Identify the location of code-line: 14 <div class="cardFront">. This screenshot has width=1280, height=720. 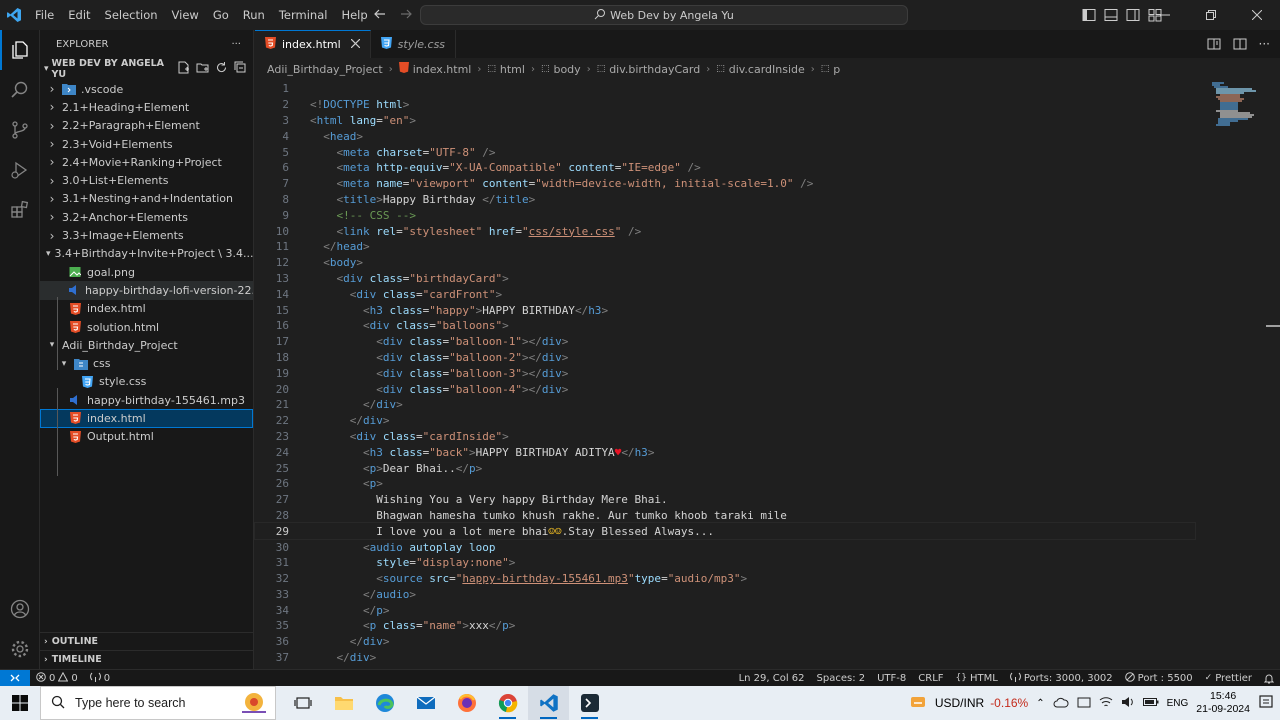
(725, 294).